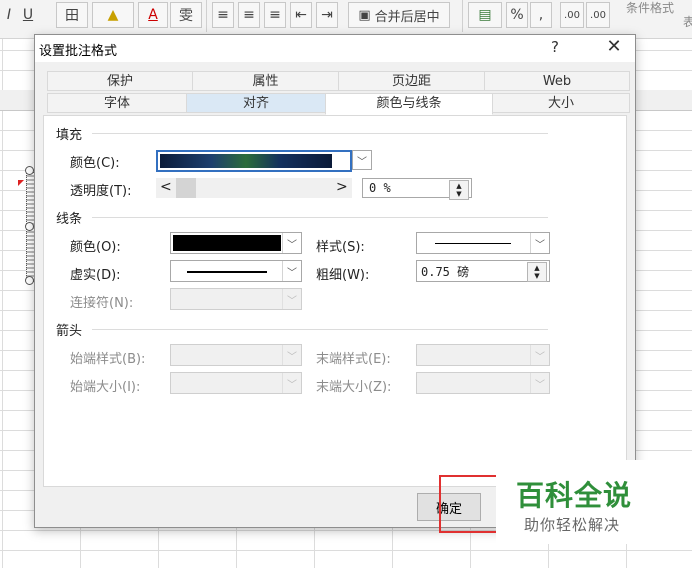 The height and width of the screenshot is (568, 692). Describe the element at coordinates (517, 15) in the screenshot. I see `percent-button: %` at that location.